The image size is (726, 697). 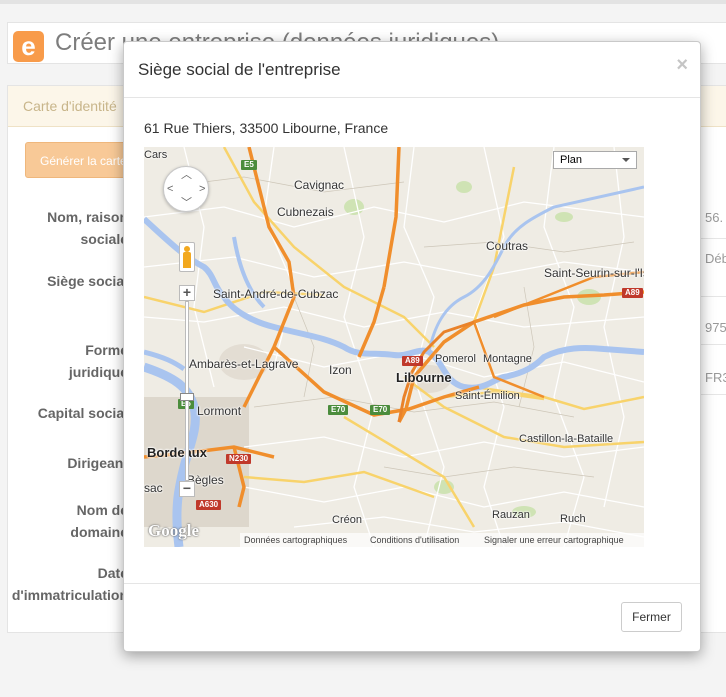 What do you see at coordinates (276, 294) in the screenshot?
I see `place-saint-andre: Saint-André-de-Cubzac` at bounding box center [276, 294].